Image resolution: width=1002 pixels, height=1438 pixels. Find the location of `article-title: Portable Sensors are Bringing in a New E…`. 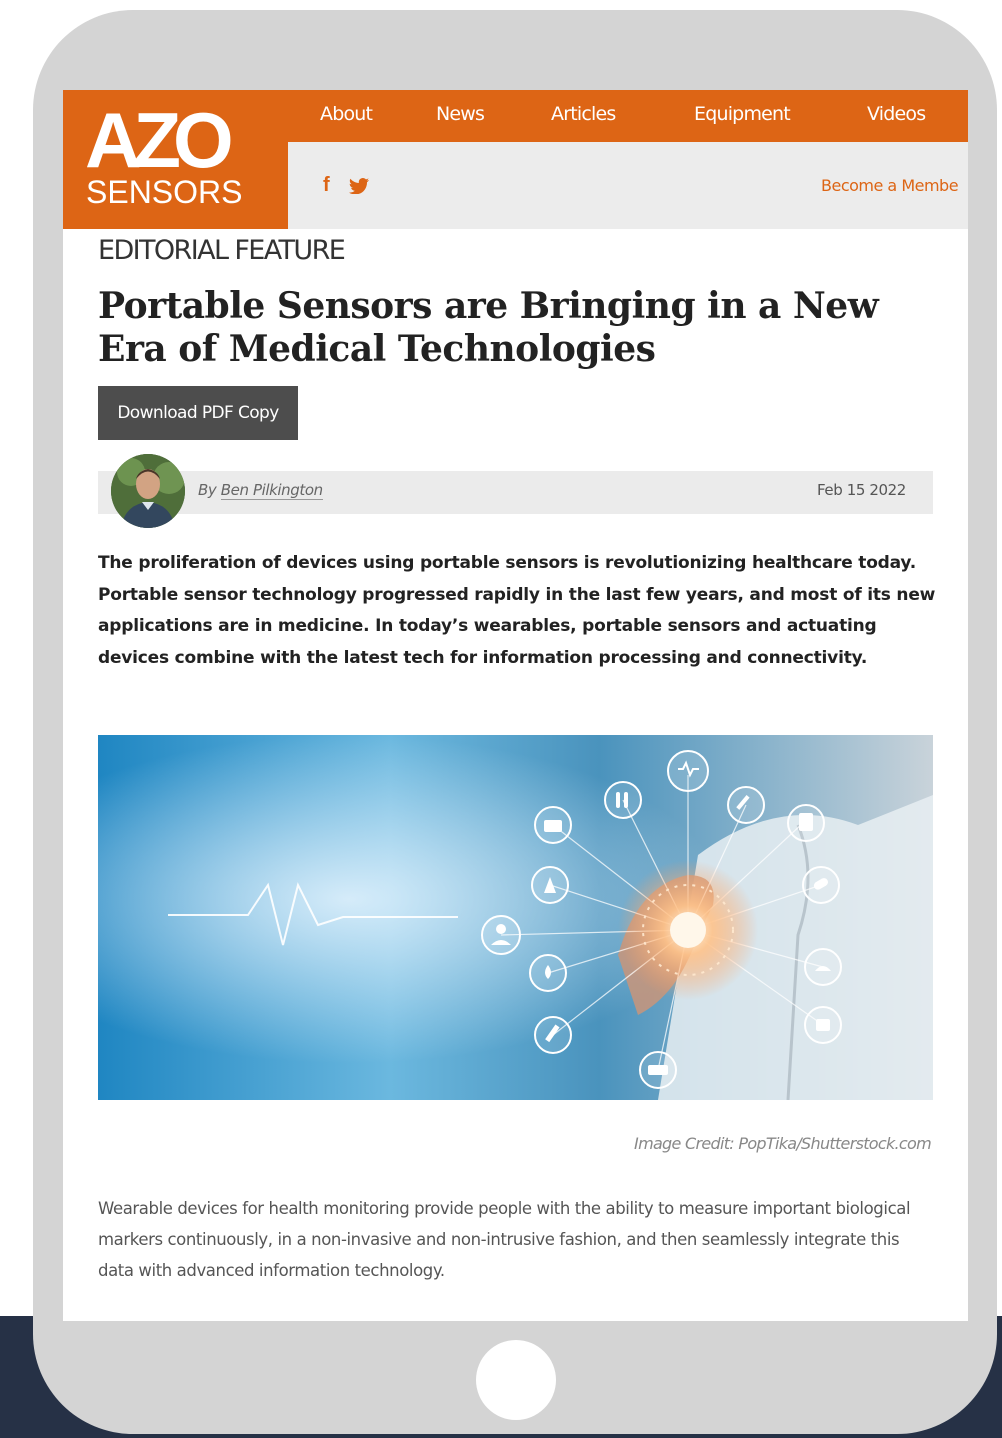

article-title: Portable Sensors are Bringing in a New E… is located at coordinates (488, 327).